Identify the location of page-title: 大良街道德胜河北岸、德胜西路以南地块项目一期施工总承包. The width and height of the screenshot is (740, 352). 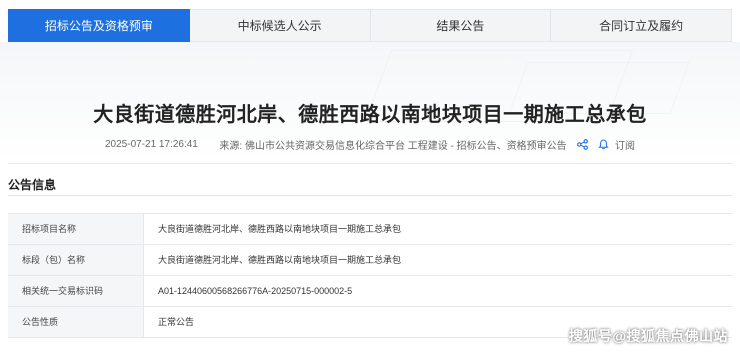
(370, 115).